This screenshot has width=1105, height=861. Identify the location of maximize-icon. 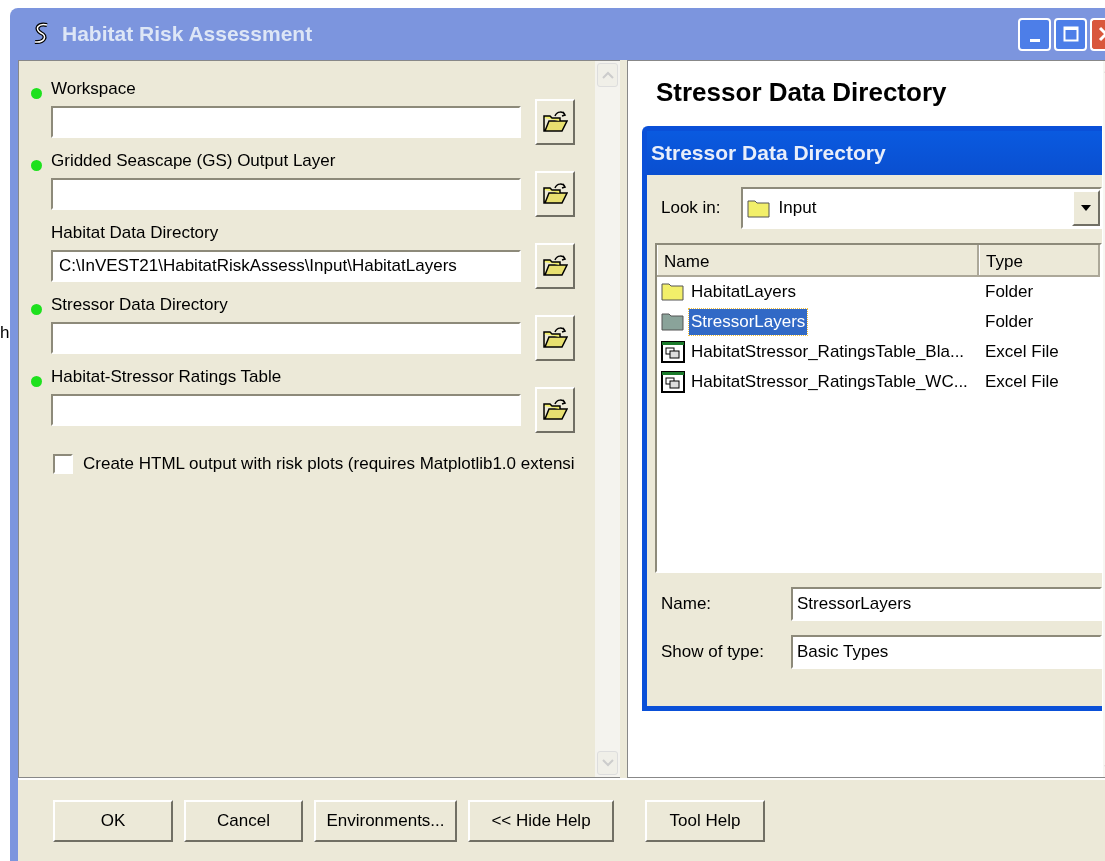
(1070, 34).